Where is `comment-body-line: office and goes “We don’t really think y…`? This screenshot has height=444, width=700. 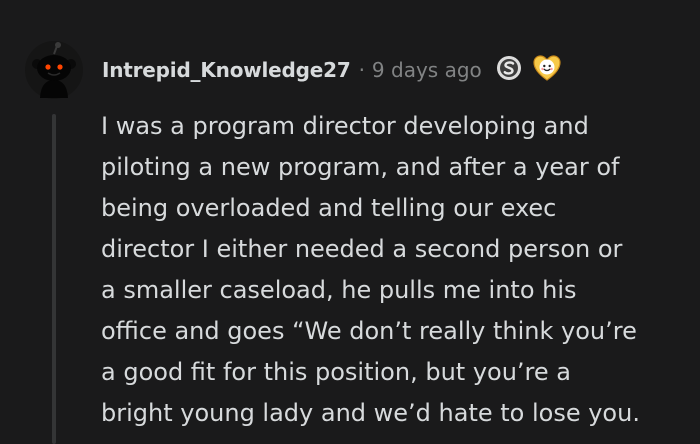 comment-body-line: office and goes “We don’t really think y… is located at coordinates (369, 331).